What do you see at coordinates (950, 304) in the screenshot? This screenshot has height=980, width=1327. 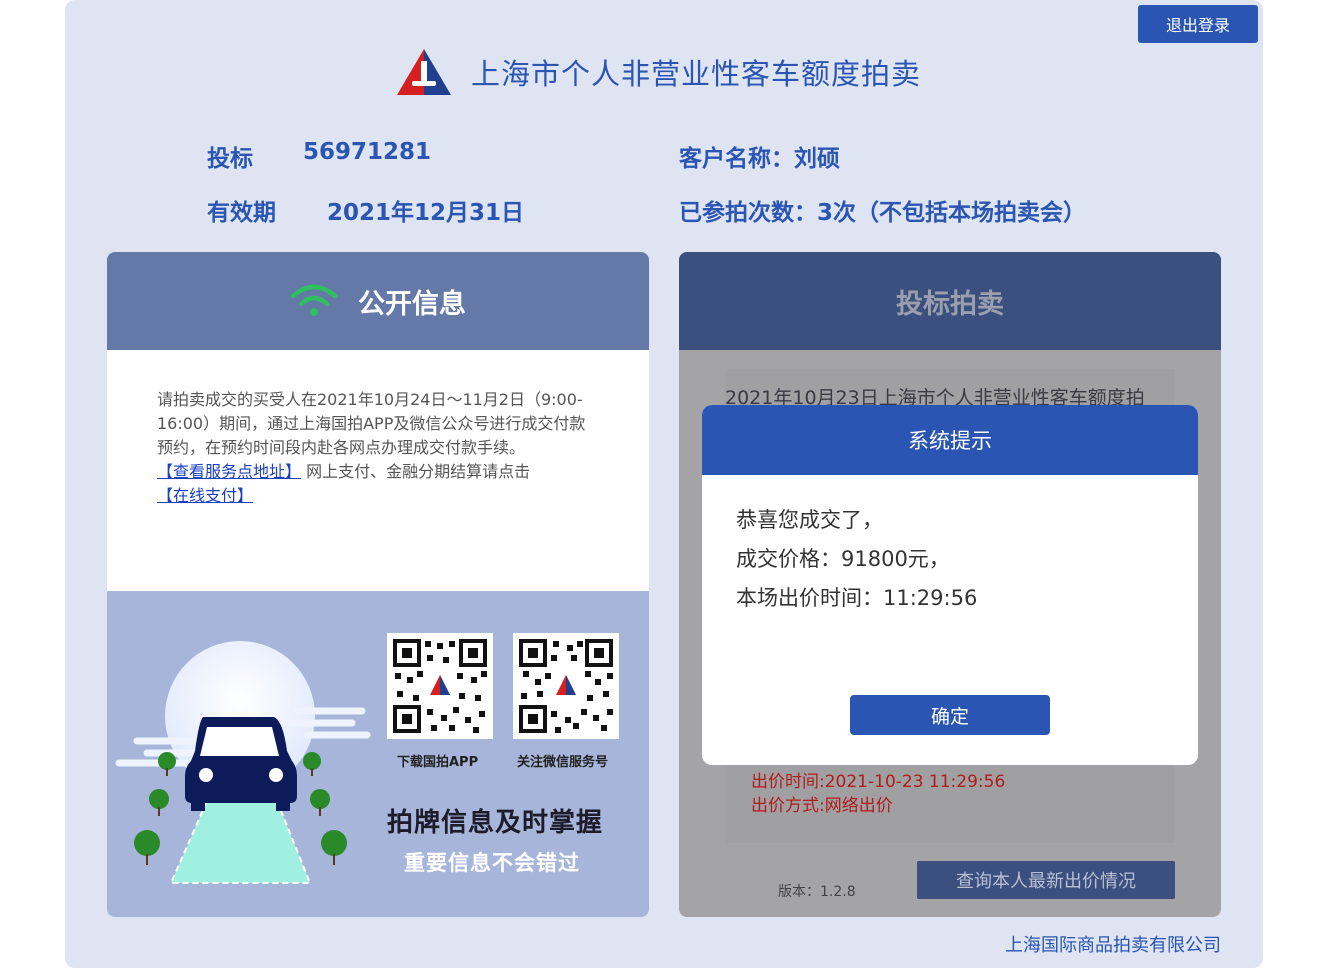 I see `bidding-title: 投标拍卖` at bounding box center [950, 304].